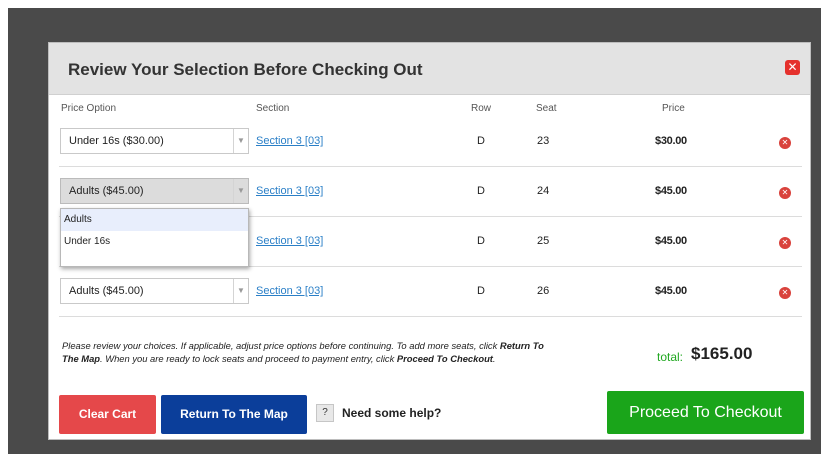  What do you see at coordinates (722, 353) in the screenshot?
I see `total-value: $165.00` at bounding box center [722, 353].